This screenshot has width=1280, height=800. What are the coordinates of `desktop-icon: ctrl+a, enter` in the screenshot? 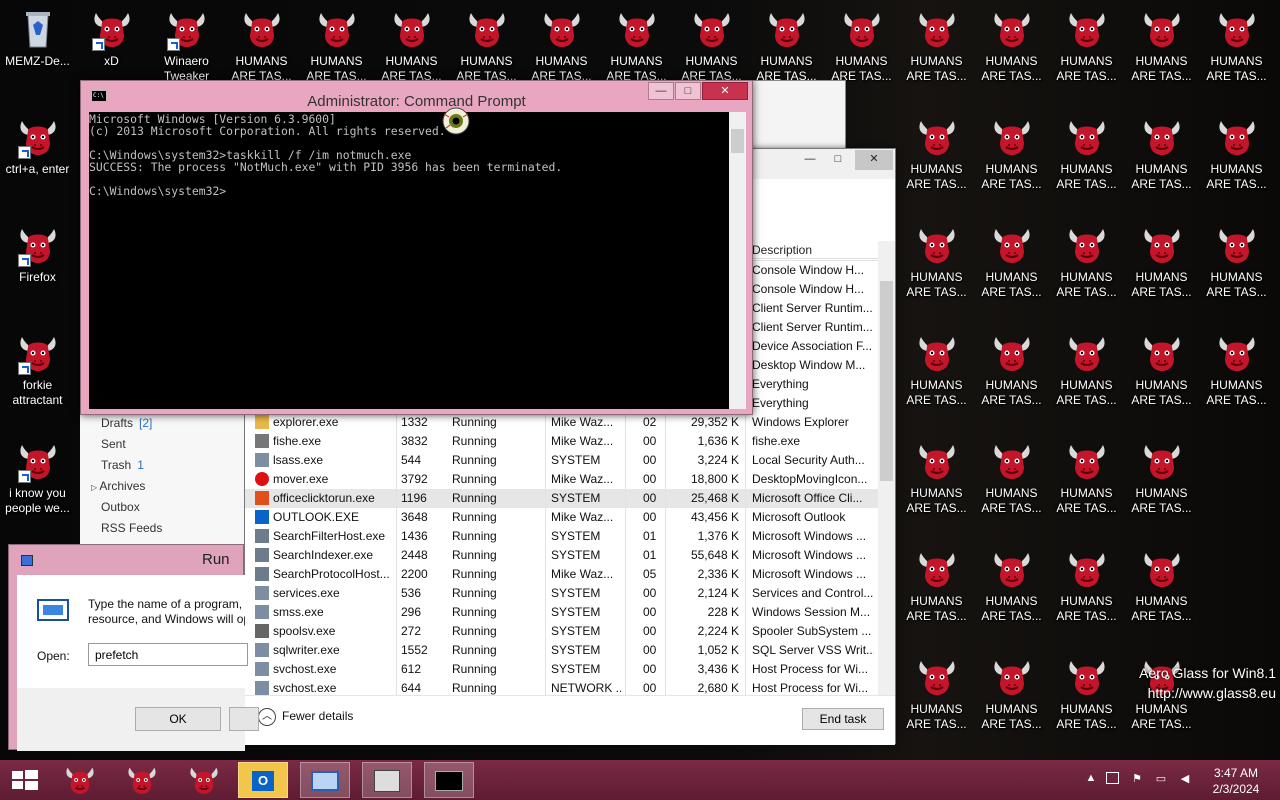 It's located at (37, 146).